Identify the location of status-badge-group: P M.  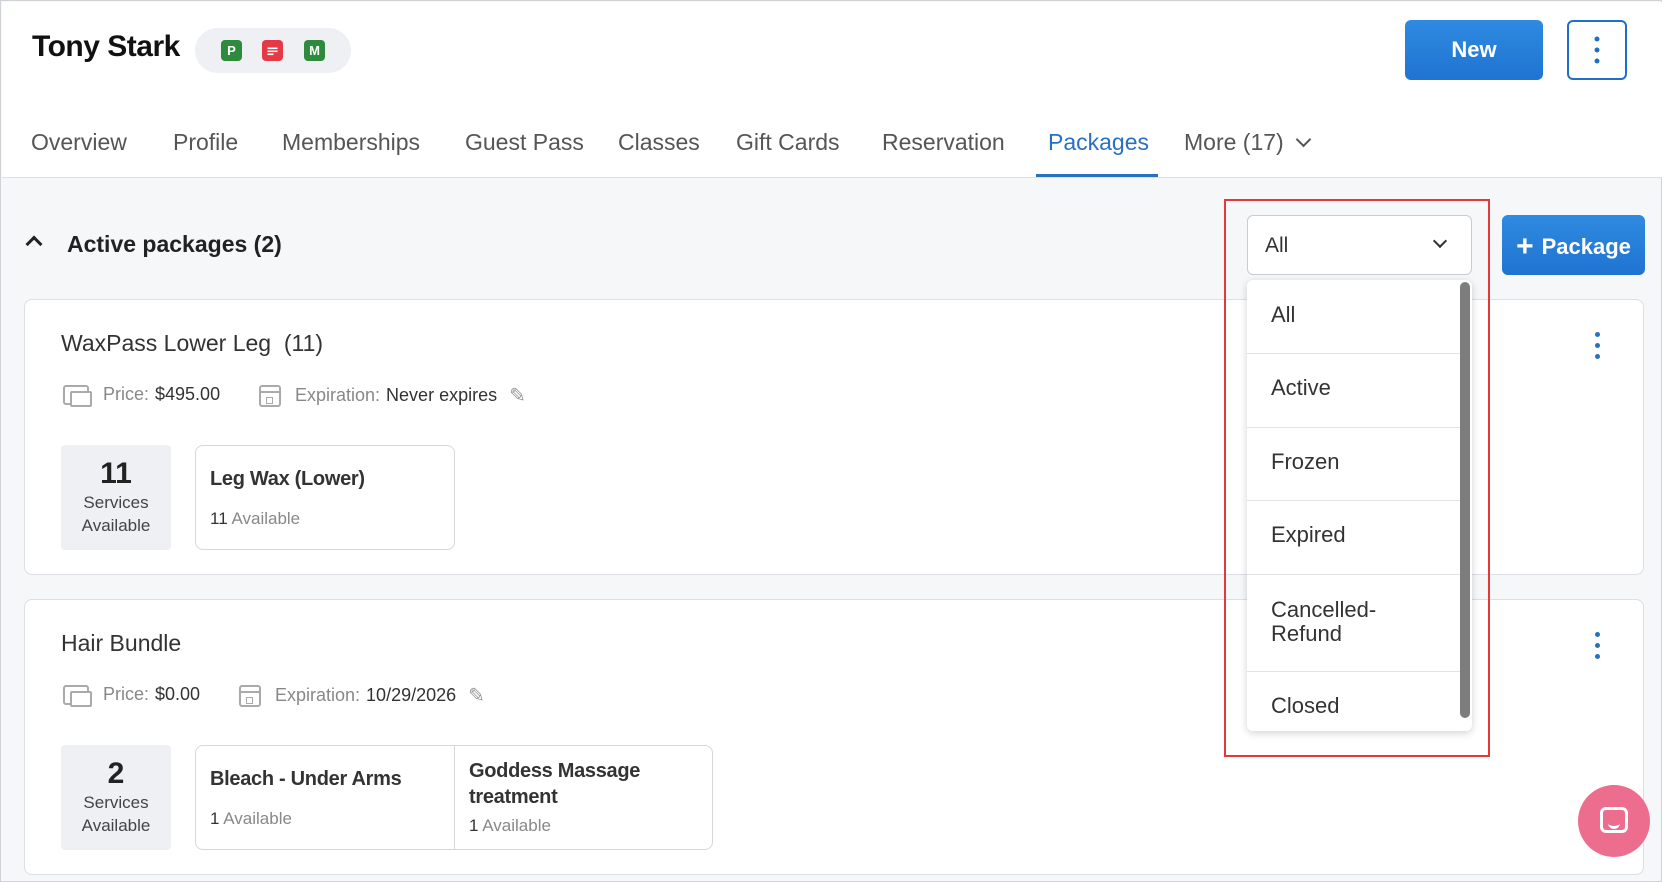
(273, 50).